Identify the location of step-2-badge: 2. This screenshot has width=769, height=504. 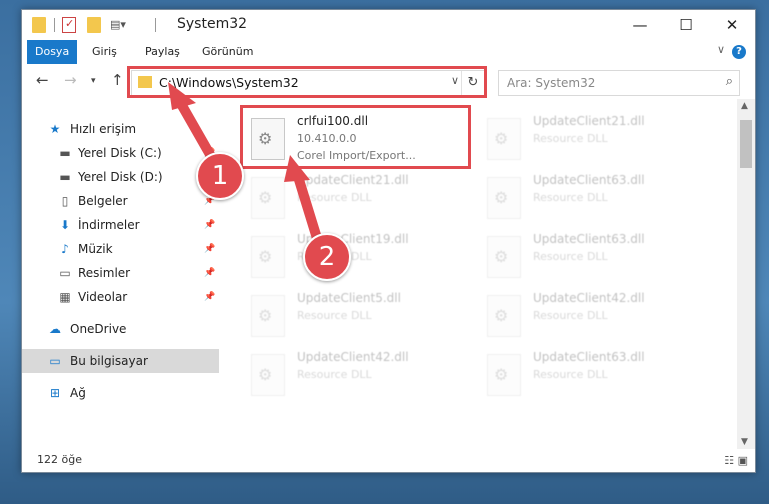
(327, 257).